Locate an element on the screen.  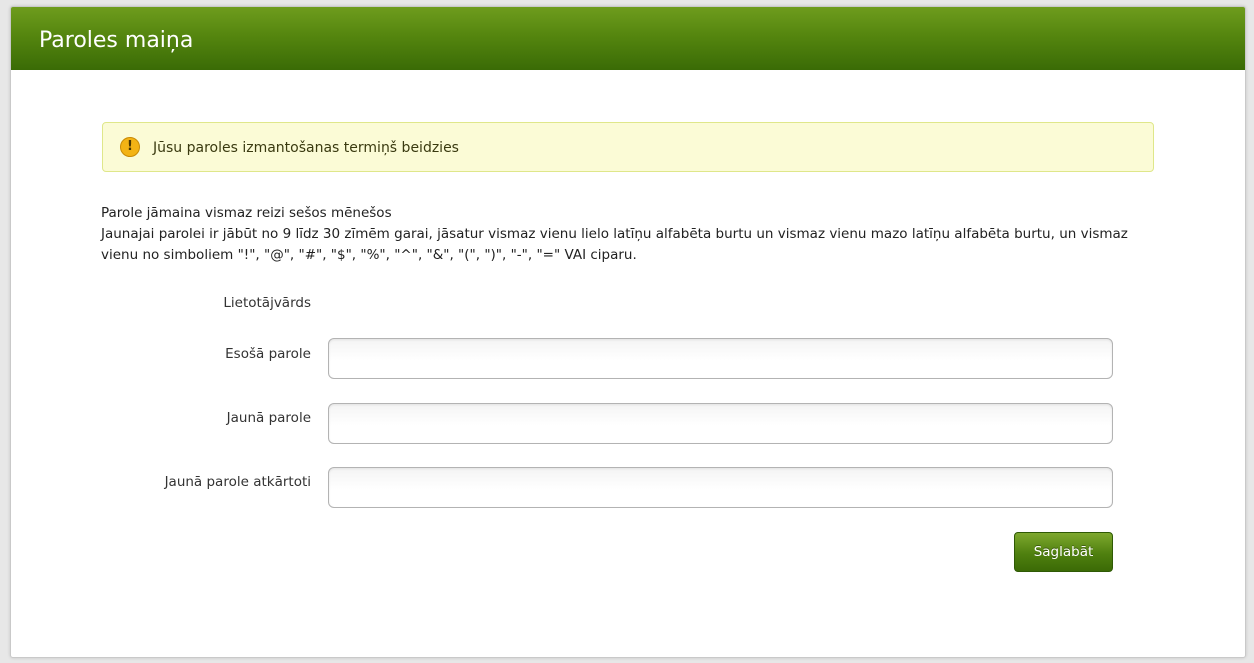
panel-header: Paroles maiņa is located at coordinates (628, 38).